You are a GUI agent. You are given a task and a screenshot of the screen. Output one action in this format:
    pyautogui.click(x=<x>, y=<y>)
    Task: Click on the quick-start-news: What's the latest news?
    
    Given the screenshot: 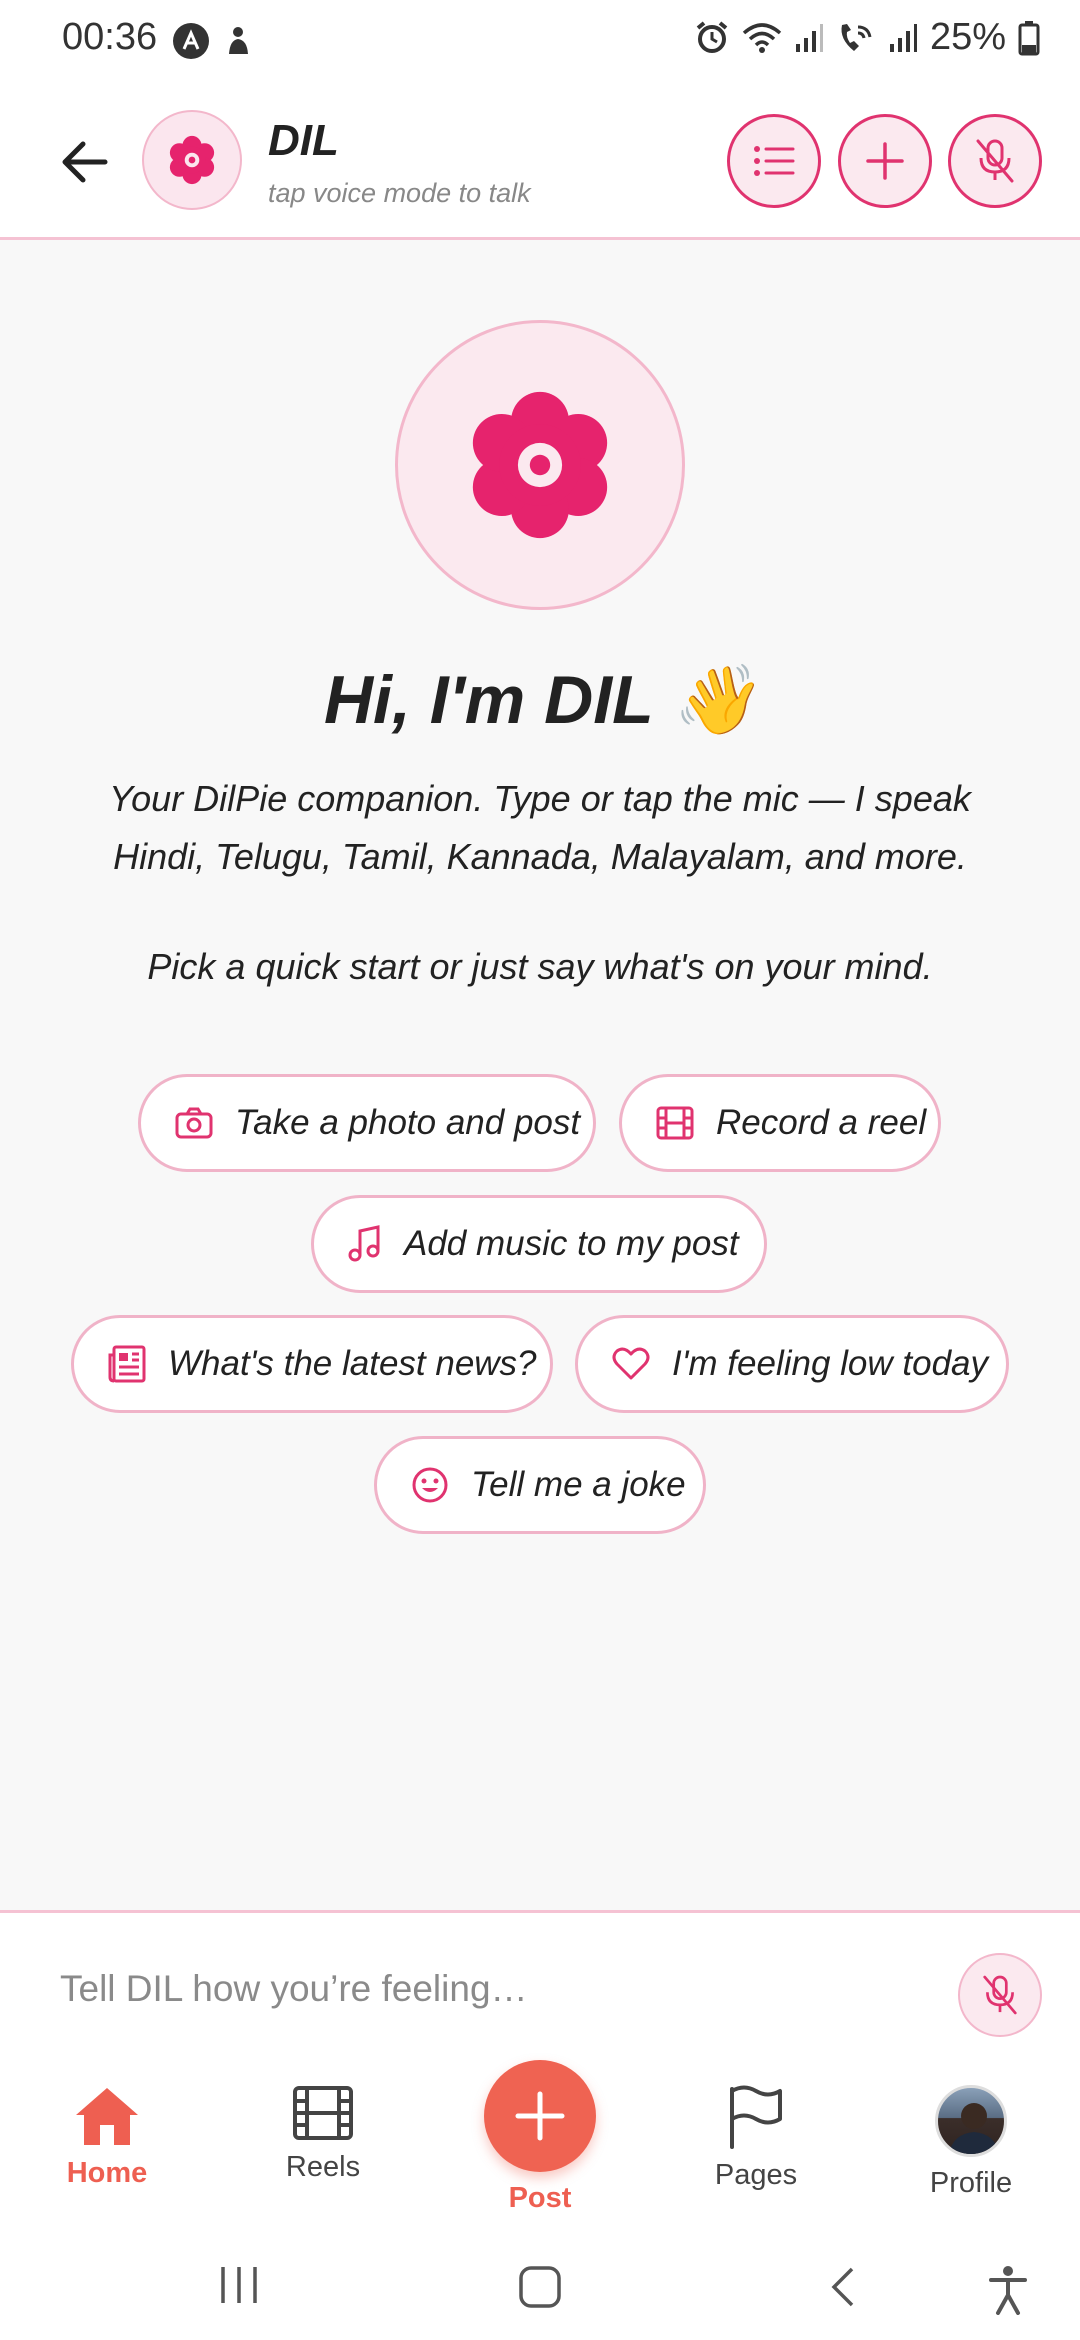 What is the action you would take?
    pyautogui.click(x=312, y=1364)
    